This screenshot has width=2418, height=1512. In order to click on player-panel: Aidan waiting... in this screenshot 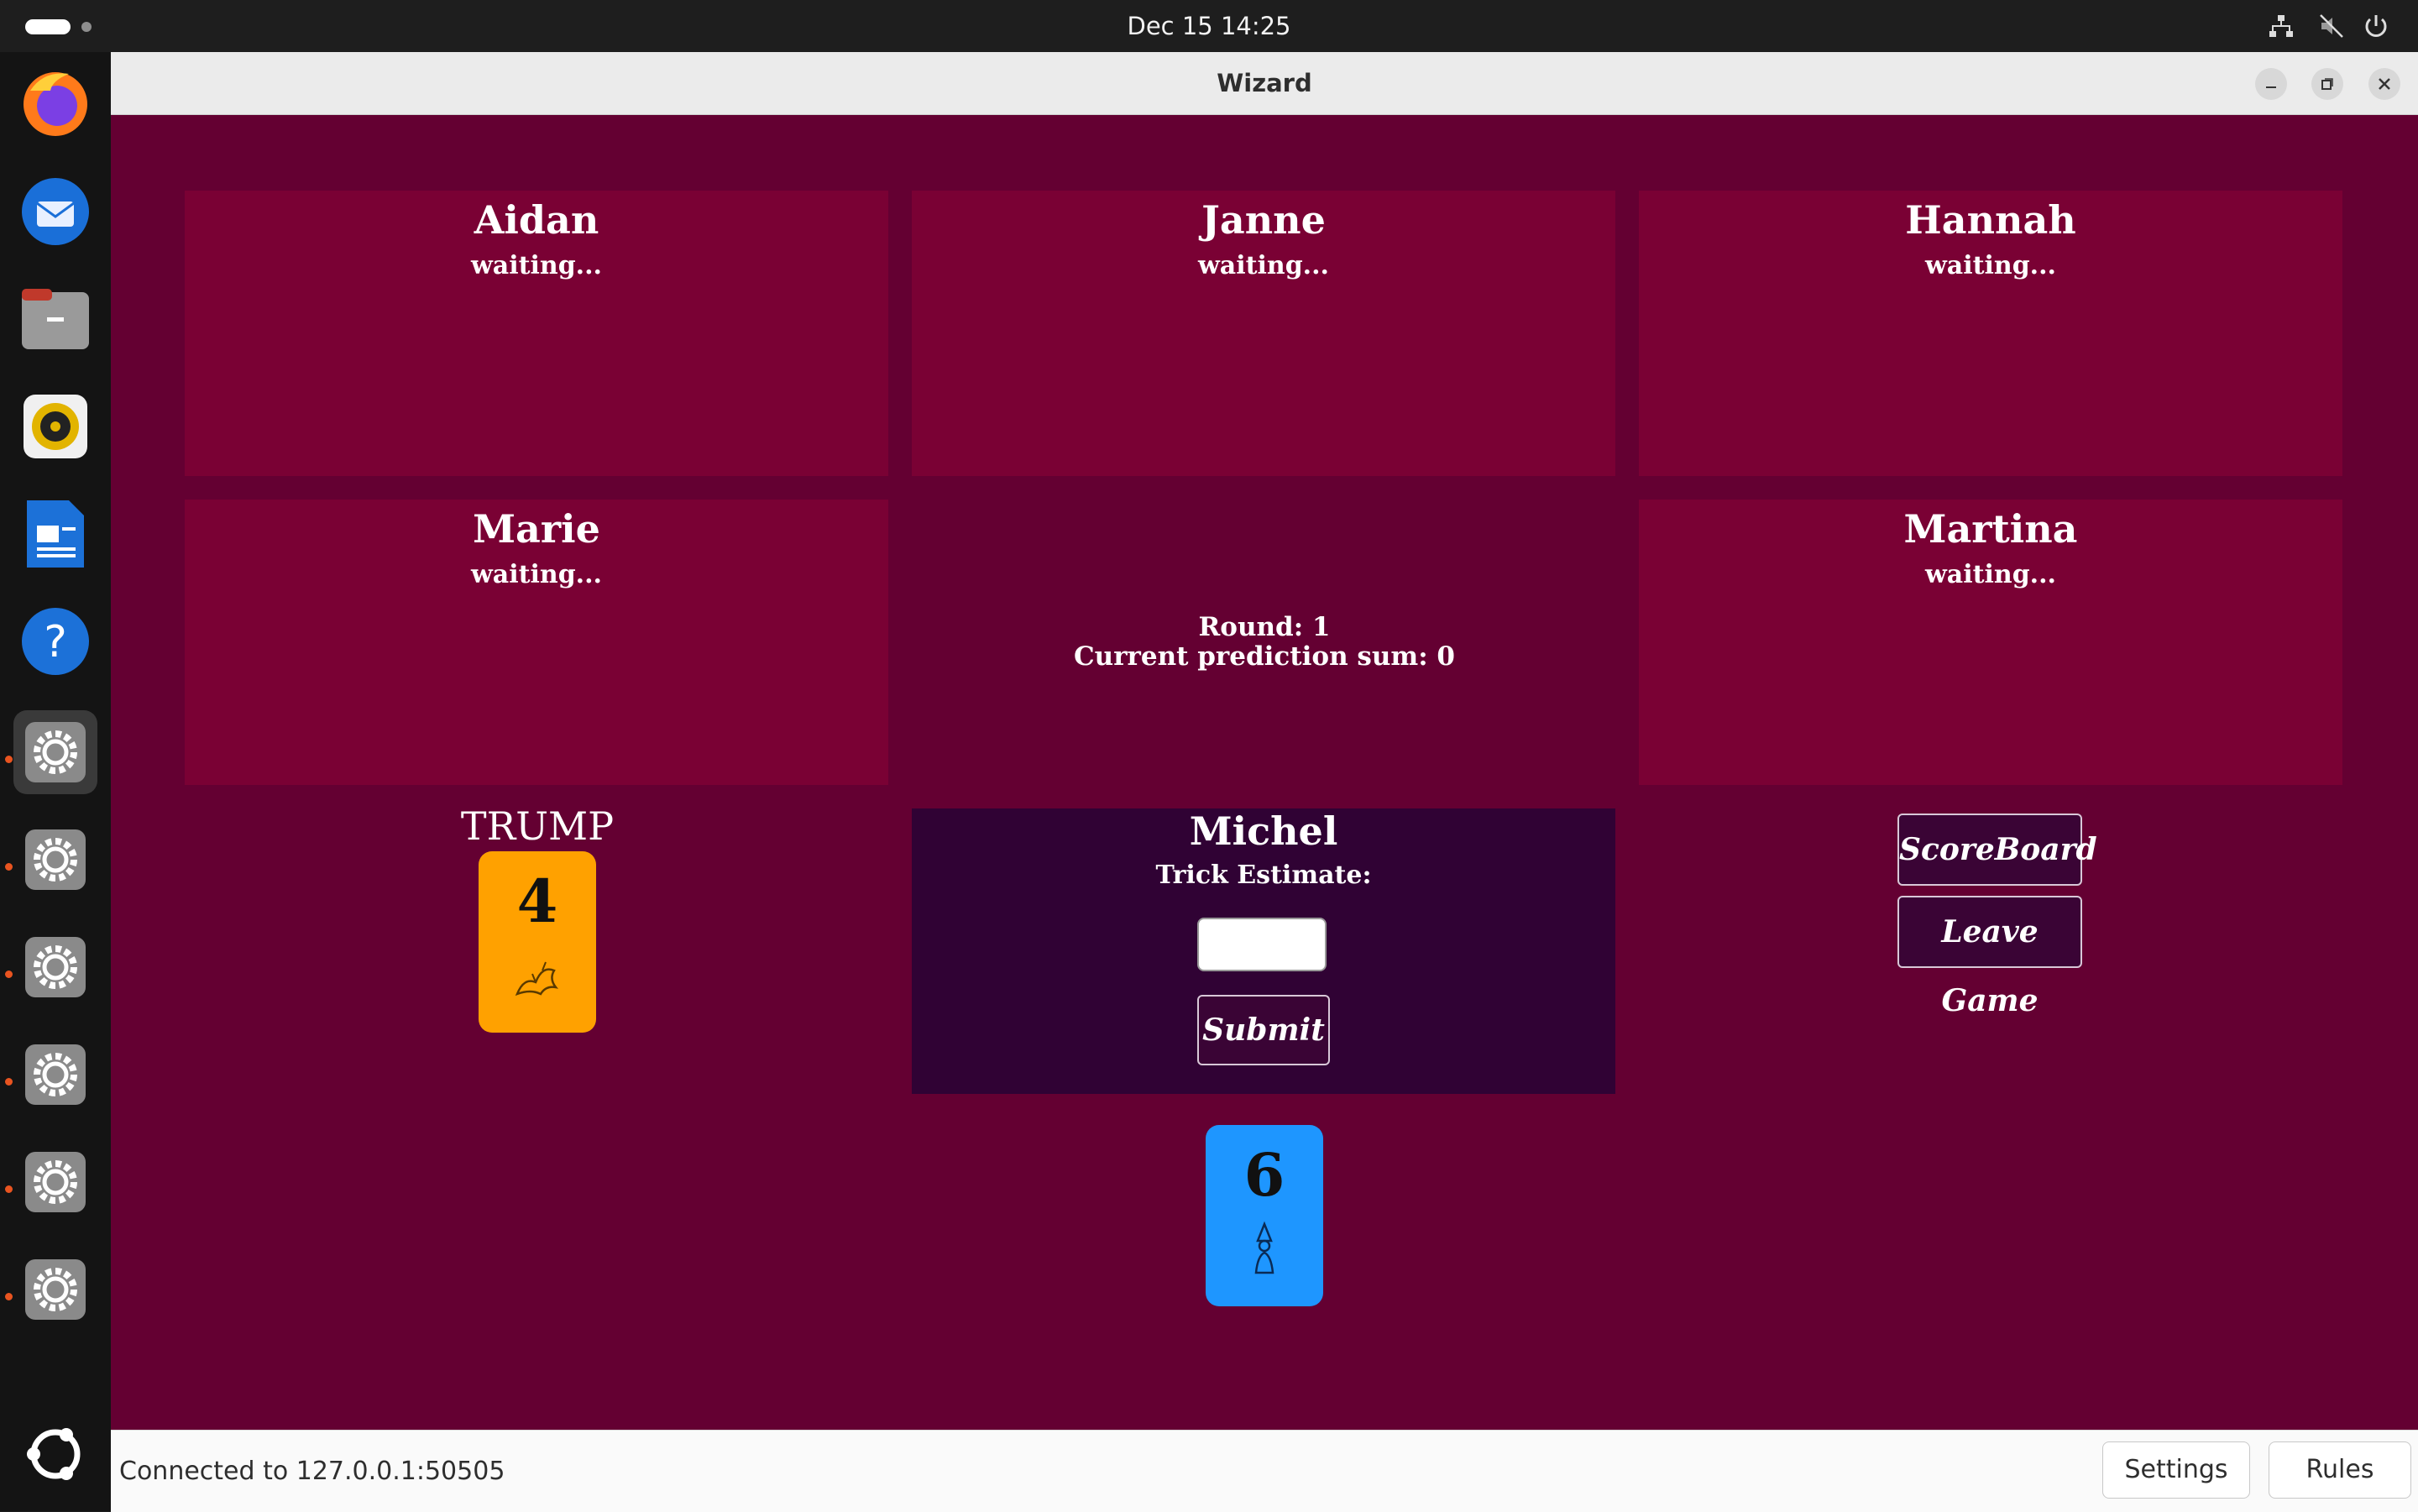, I will do `click(536, 333)`.